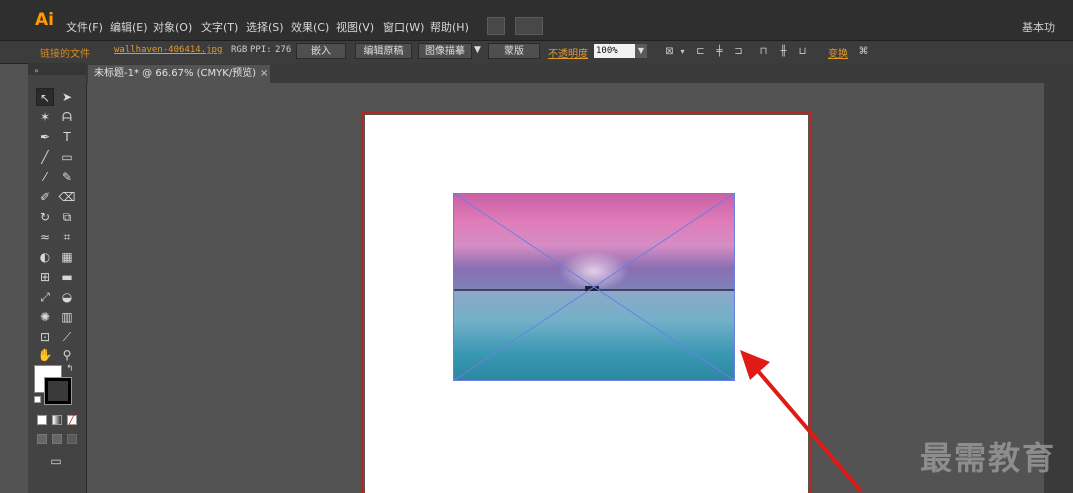  What do you see at coordinates (802, 51) in the screenshot?
I see `align-bottom-icon: ⊔` at bounding box center [802, 51].